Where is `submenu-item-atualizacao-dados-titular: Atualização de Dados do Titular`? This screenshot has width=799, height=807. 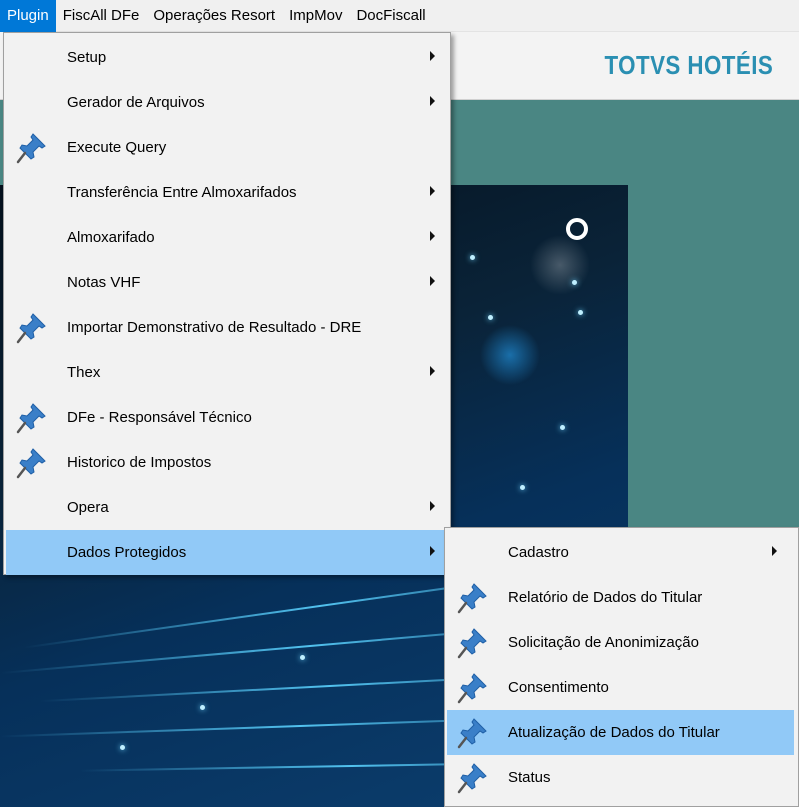
submenu-item-atualizacao-dados-titular: Atualização de Dados do Titular is located at coordinates (620, 732).